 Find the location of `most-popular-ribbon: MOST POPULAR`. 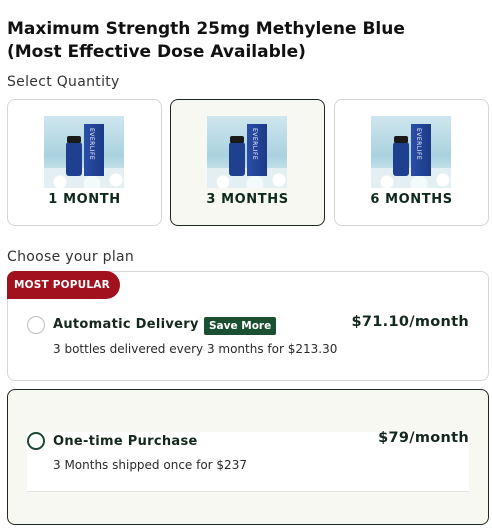

most-popular-ribbon: MOST POPULAR is located at coordinates (63, 285).